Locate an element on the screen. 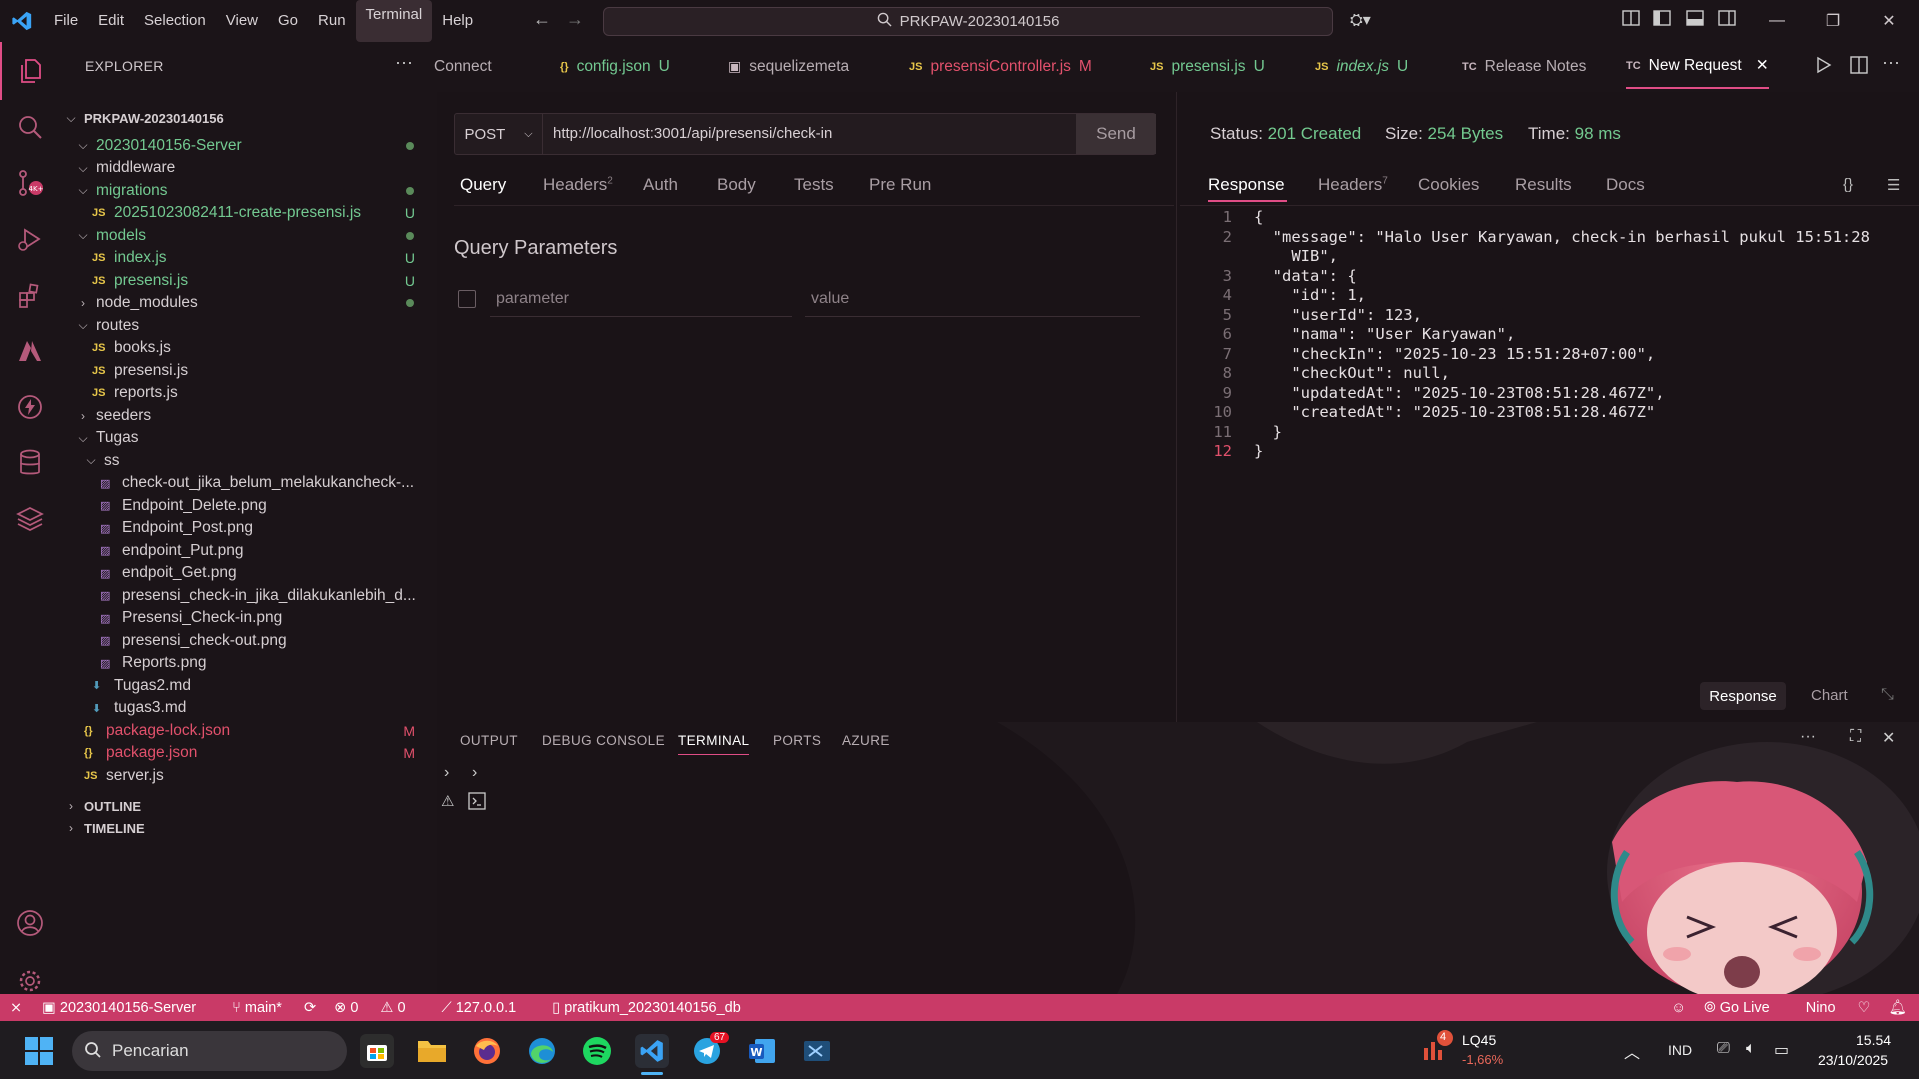 Image resolution: width=1919 pixels, height=1079 pixels. tab-body: Body is located at coordinates (736, 185).